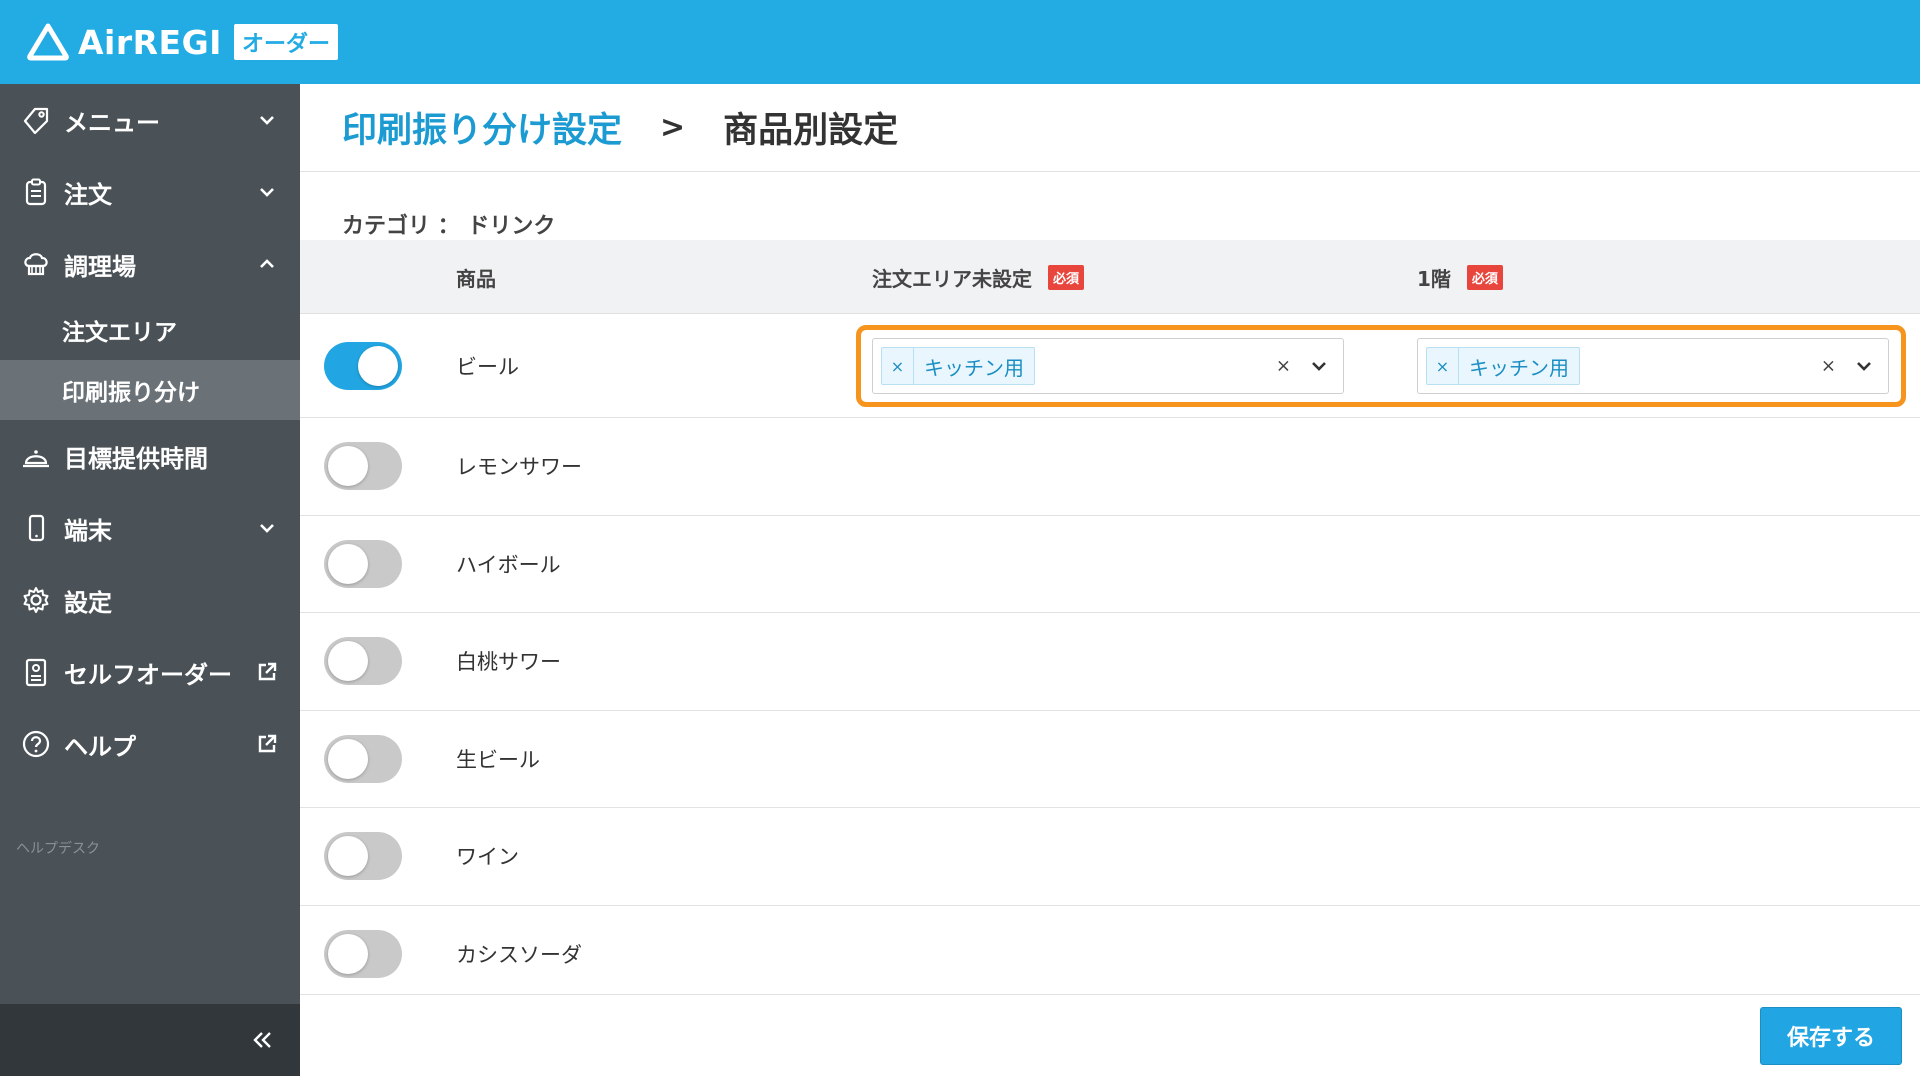 The width and height of the screenshot is (1920, 1076). What do you see at coordinates (119, 333) in the screenshot?
I see `sidebar-subitem-label: 注文エリア` at bounding box center [119, 333].